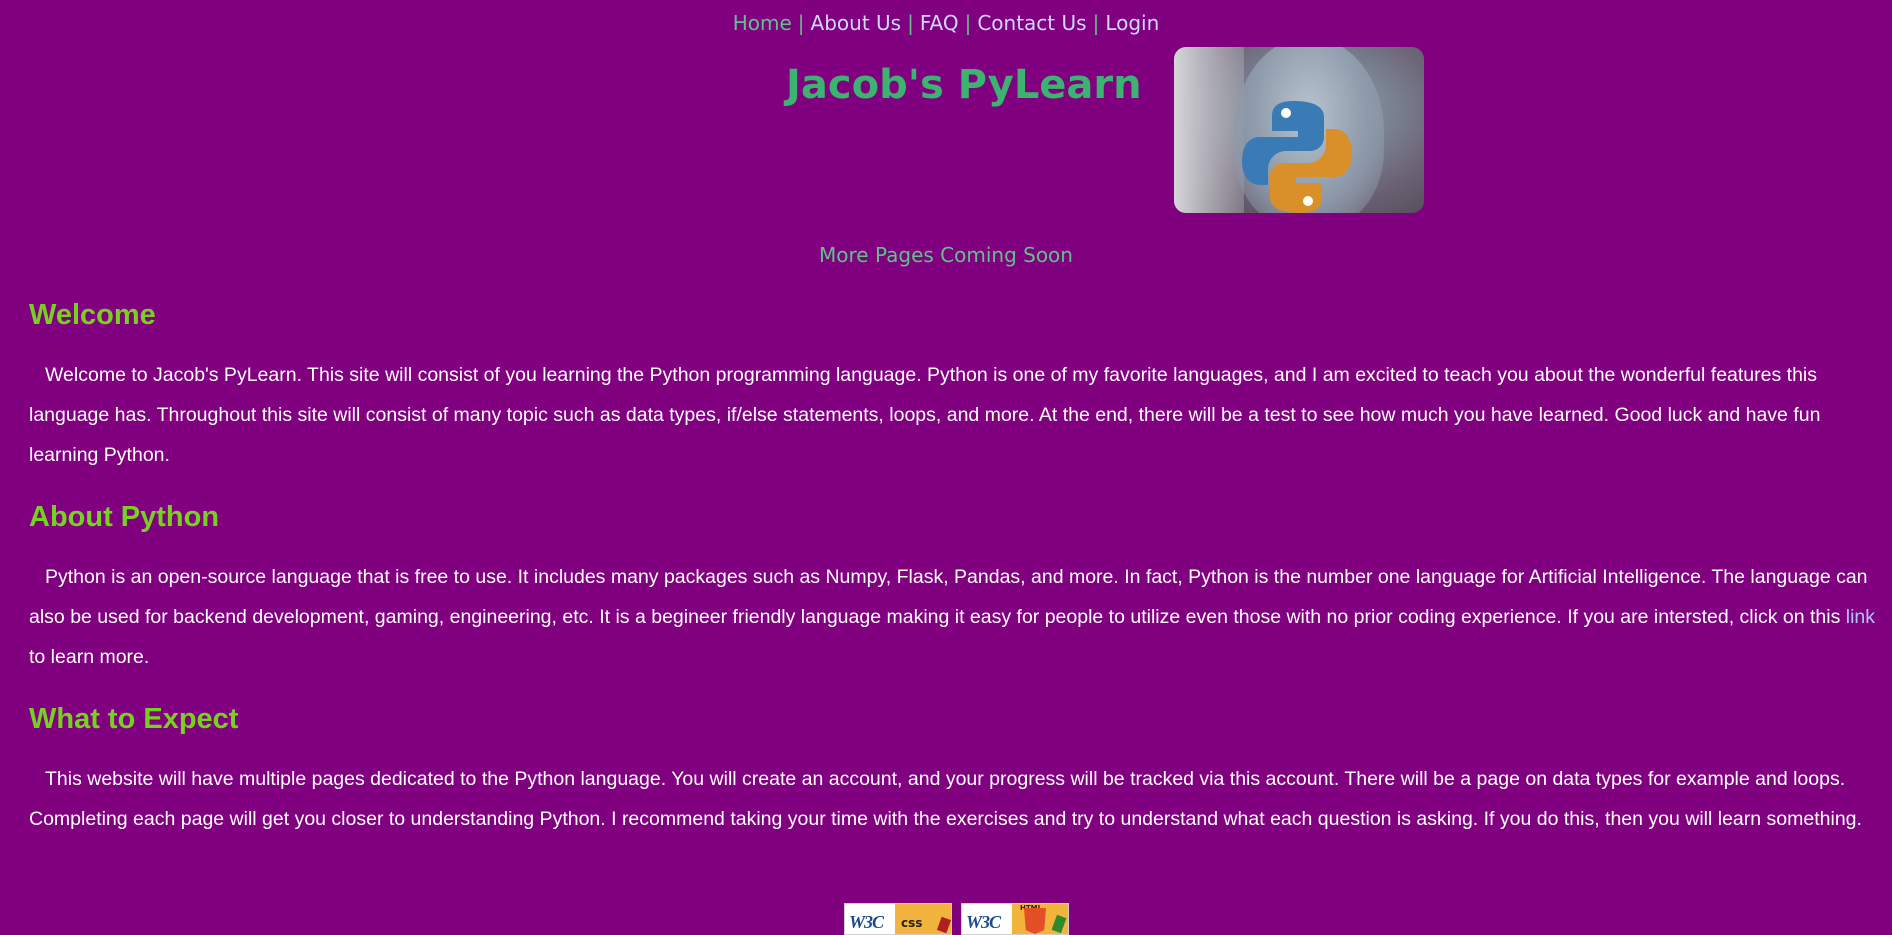 This screenshot has width=1892, height=935. Describe the element at coordinates (124, 517) in the screenshot. I see `section-heading: About Python` at that location.